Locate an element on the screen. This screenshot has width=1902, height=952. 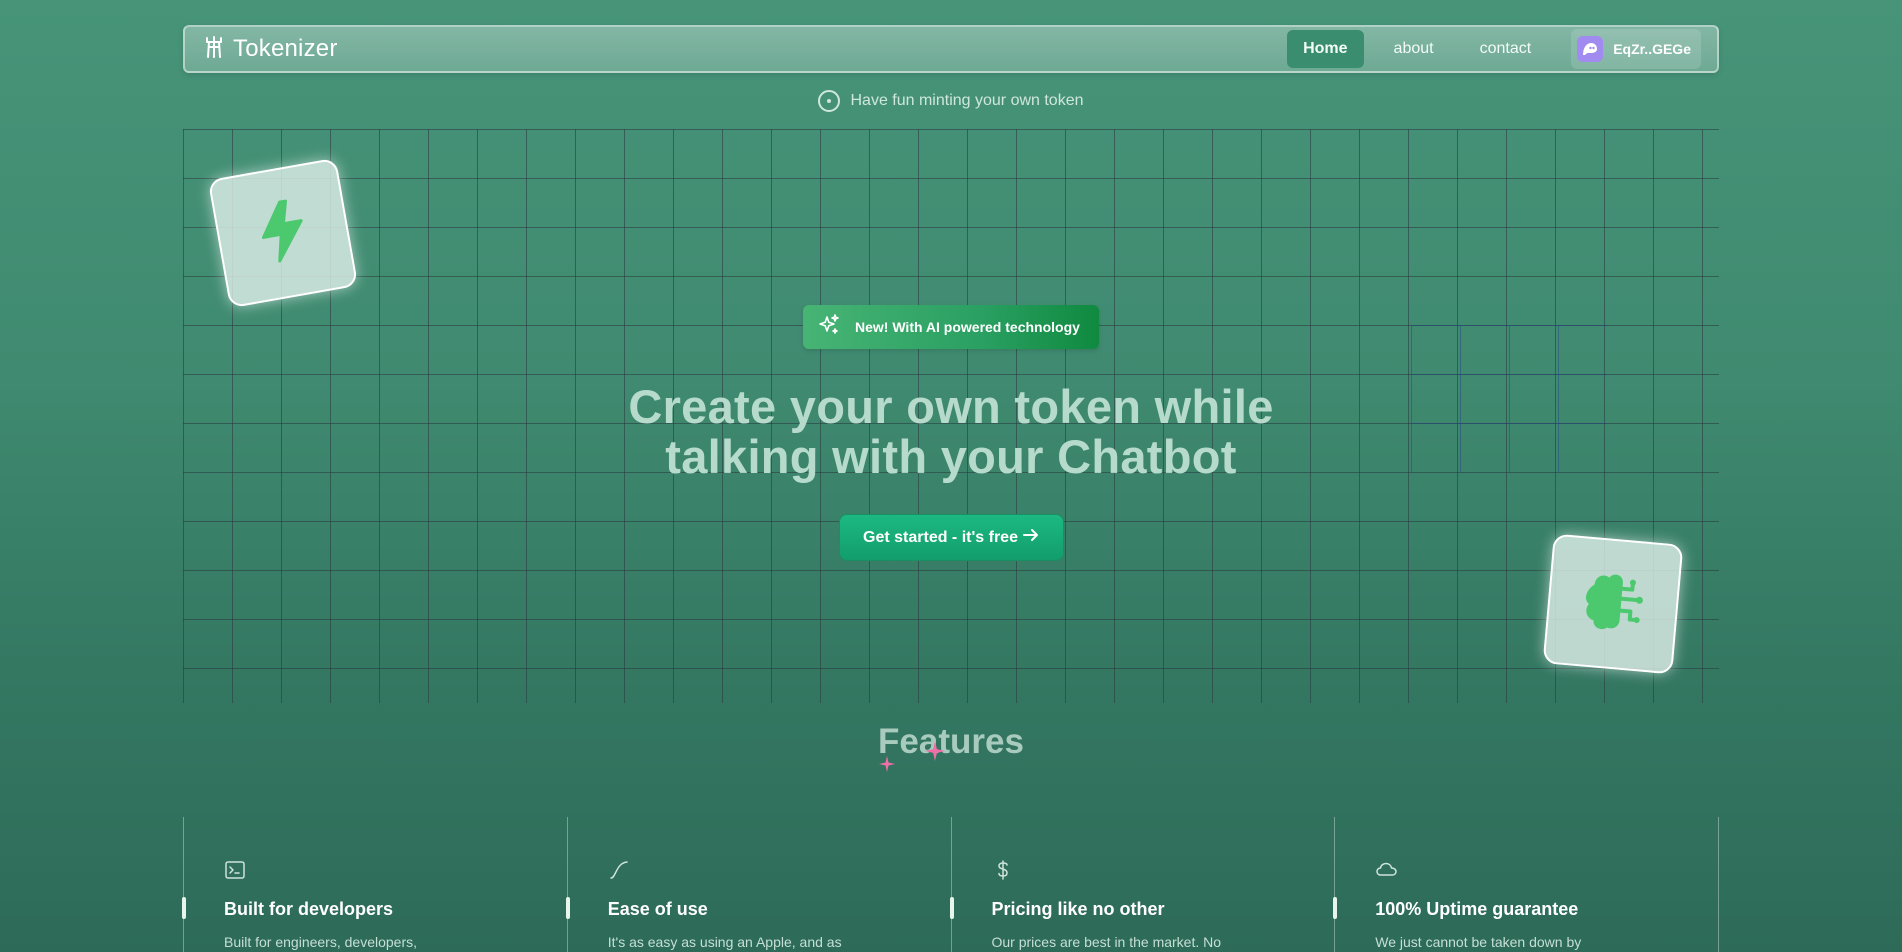
curve-icon is located at coordinates (779, 870).